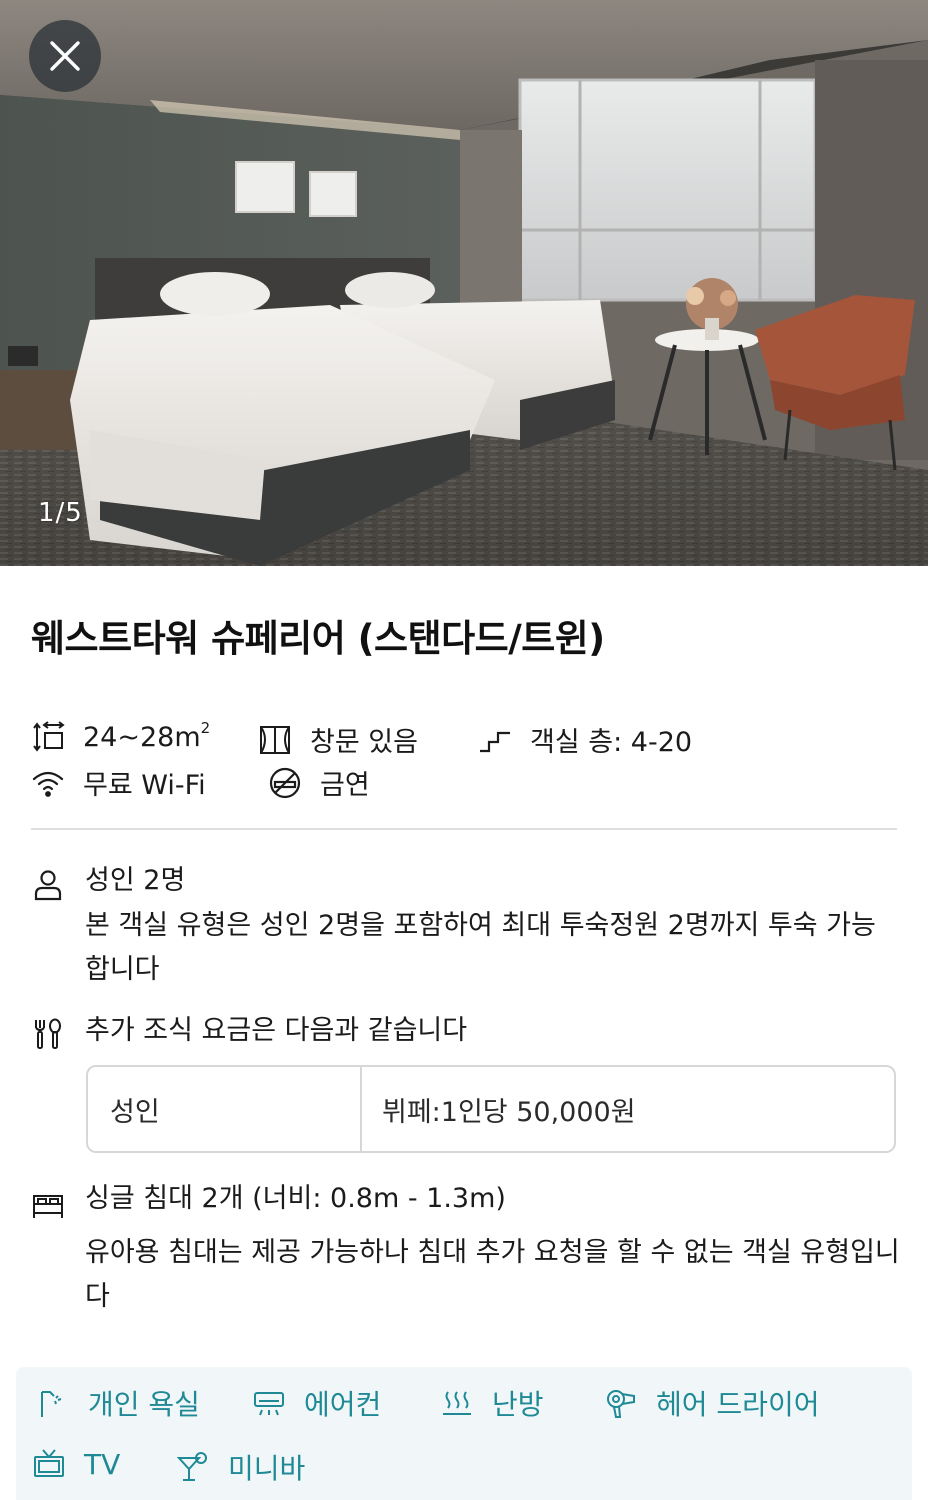  Describe the element at coordinates (457, 1403) in the screenshot. I see `heating-icon` at that location.